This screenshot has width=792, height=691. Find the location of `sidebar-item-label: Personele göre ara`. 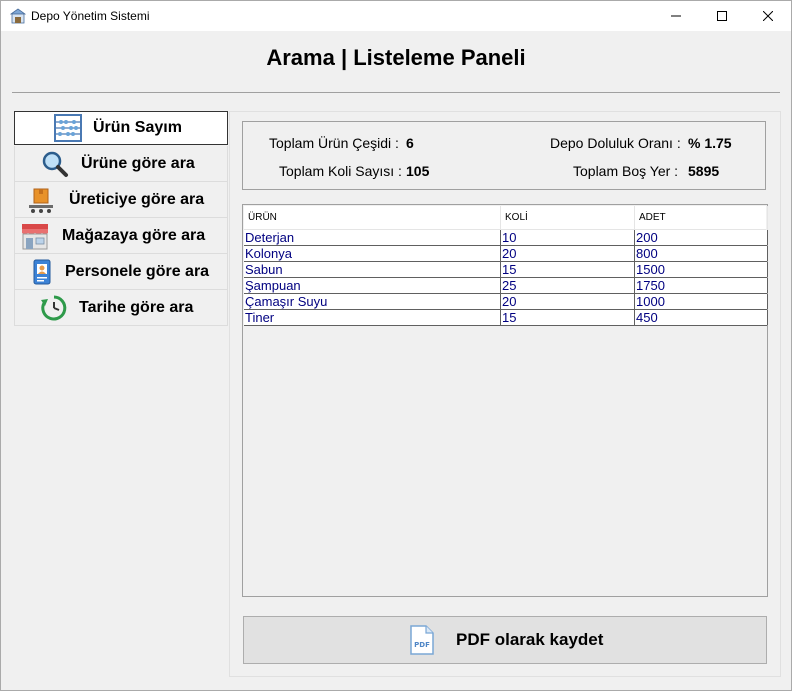

sidebar-item-label: Personele göre ara is located at coordinates (137, 271).